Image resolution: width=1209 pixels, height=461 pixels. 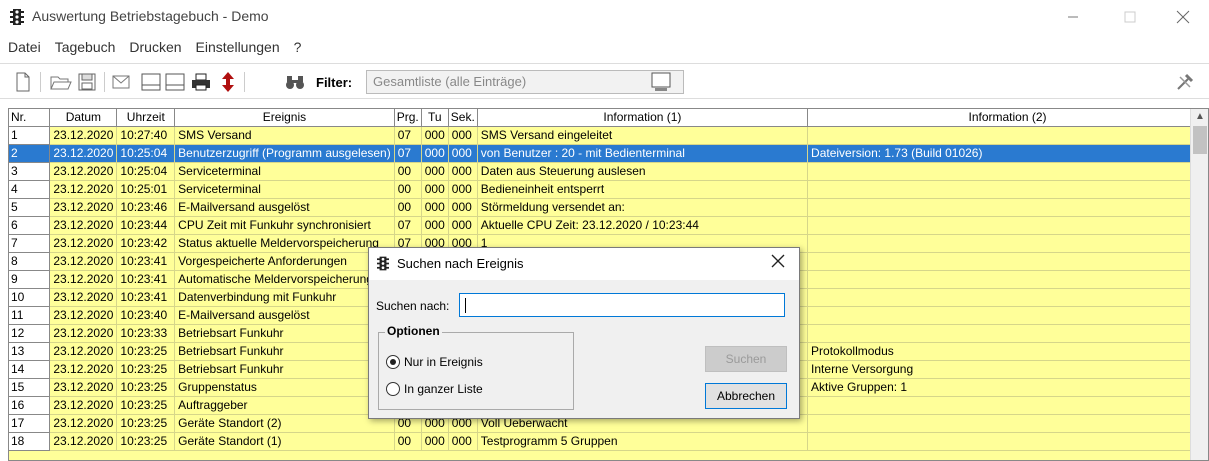 I want to click on radio-selected-icon, so click(x=393, y=362).